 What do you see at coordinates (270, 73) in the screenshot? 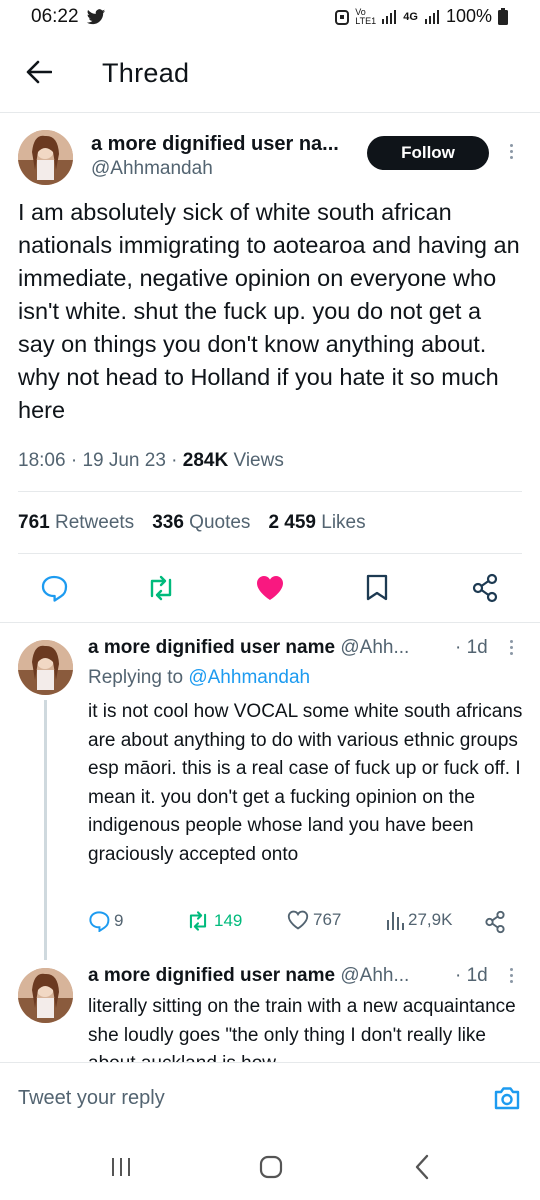
I see `app-bar: Thread` at bounding box center [270, 73].